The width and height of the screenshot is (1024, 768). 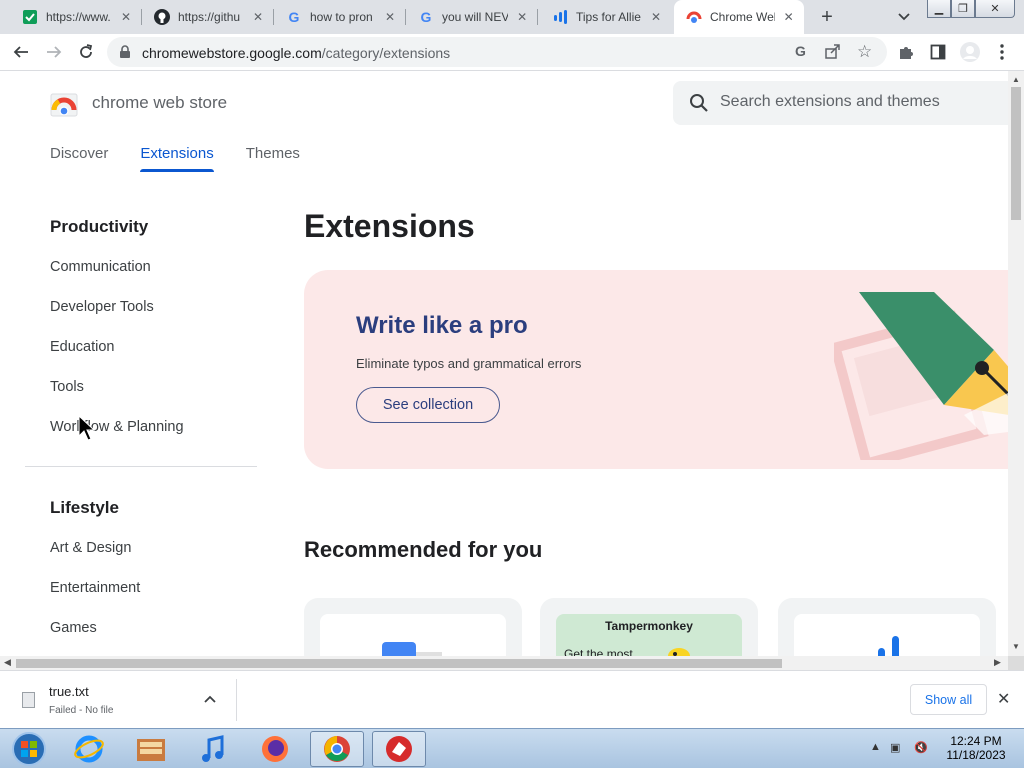 What do you see at coordinates (412, 649) in the screenshot?
I see `google-docs-offline-icon: G` at bounding box center [412, 649].